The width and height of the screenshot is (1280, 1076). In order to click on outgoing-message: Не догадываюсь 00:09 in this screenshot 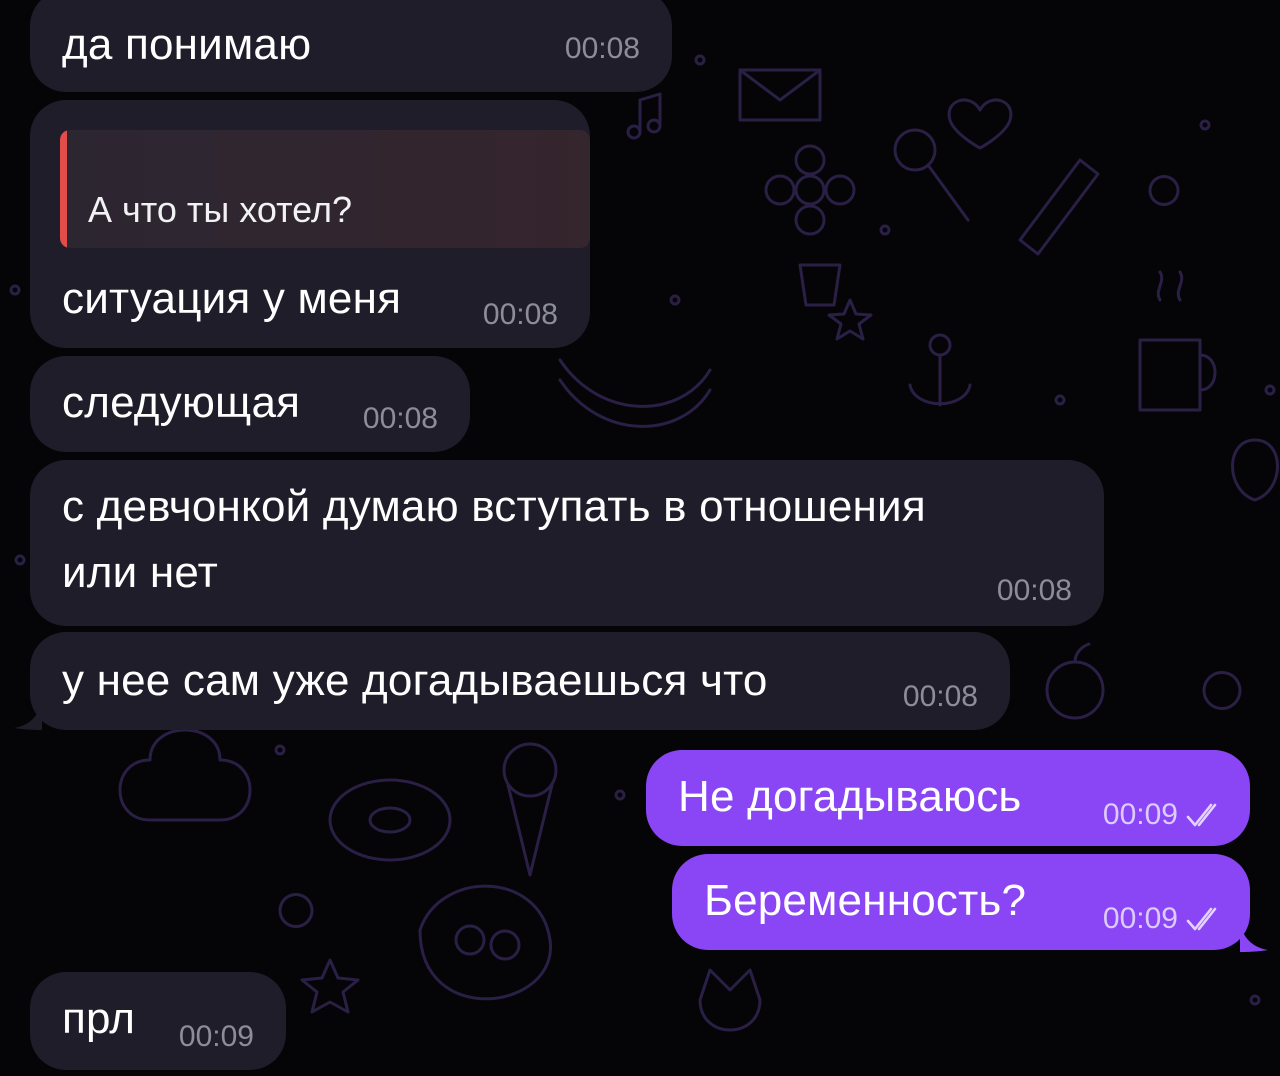, I will do `click(948, 798)`.